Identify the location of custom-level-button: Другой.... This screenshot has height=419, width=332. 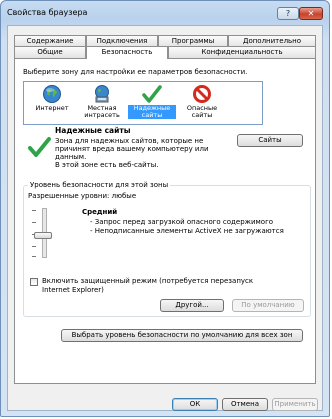
(192, 305).